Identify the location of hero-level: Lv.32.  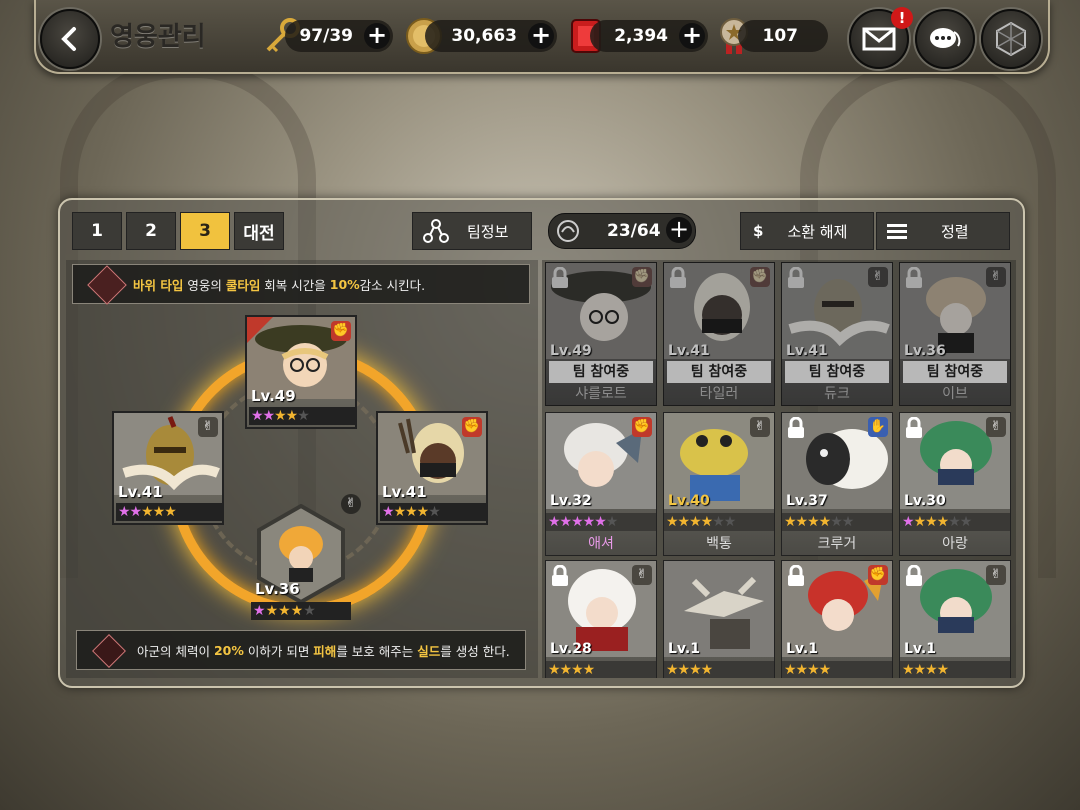
(571, 501).